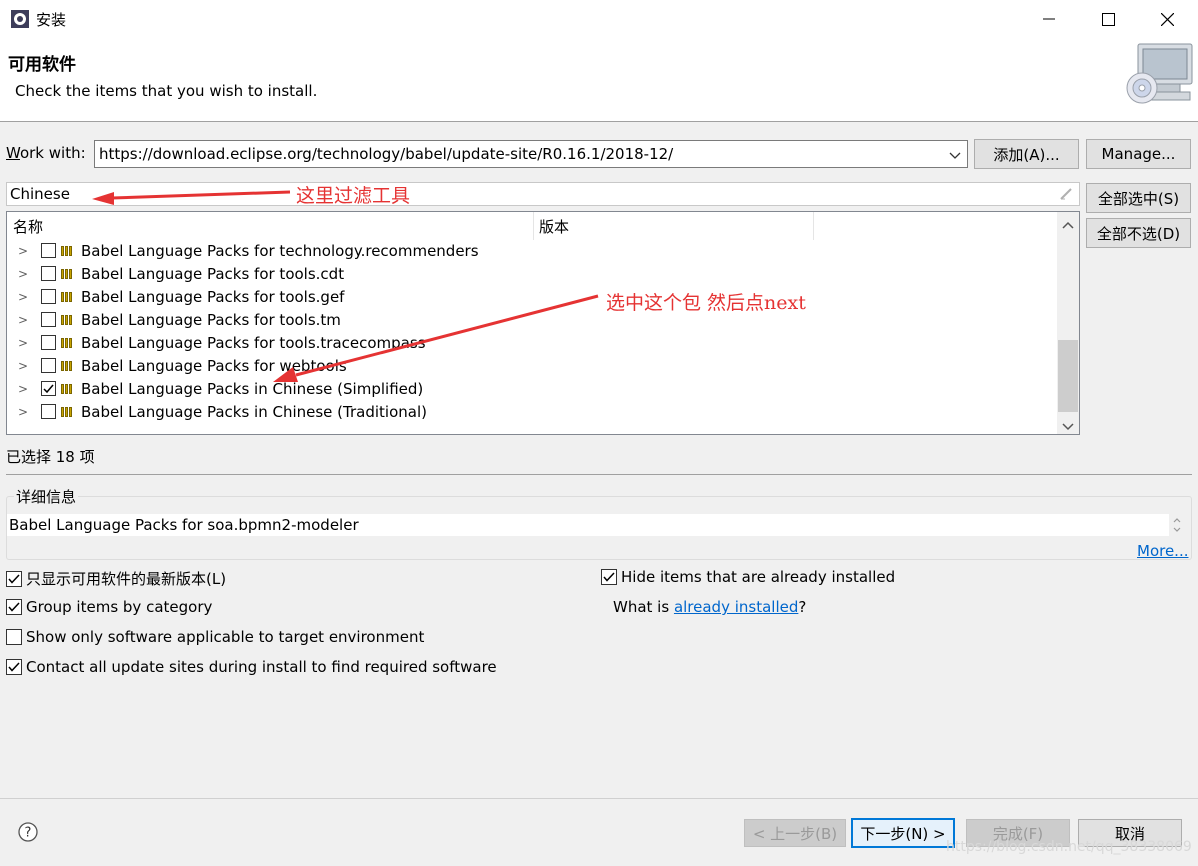  Describe the element at coordinates (201, 195) in the screenshot. I see `filter-arrow-line` at that location.